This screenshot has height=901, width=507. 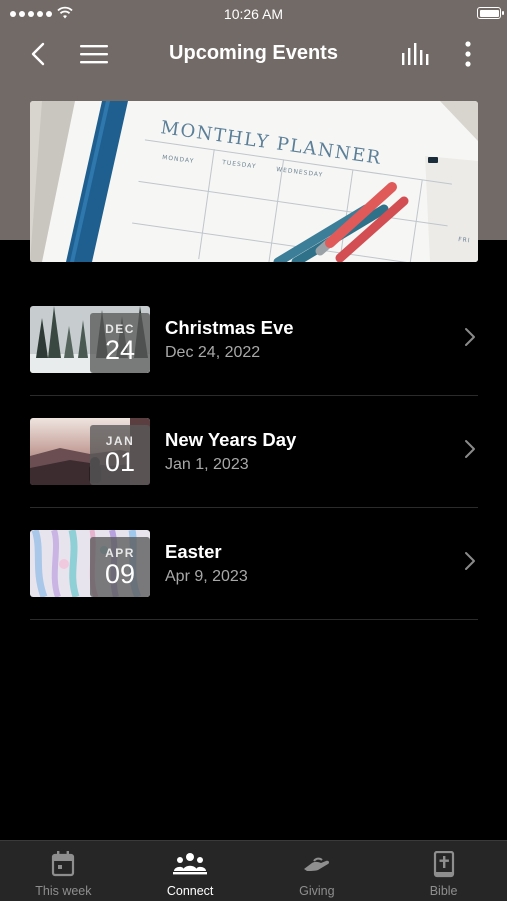 What do you see at coordinates (443, 891) in the screenshot?
I see `tab-label: Bible` at bounding box center [443, 891].